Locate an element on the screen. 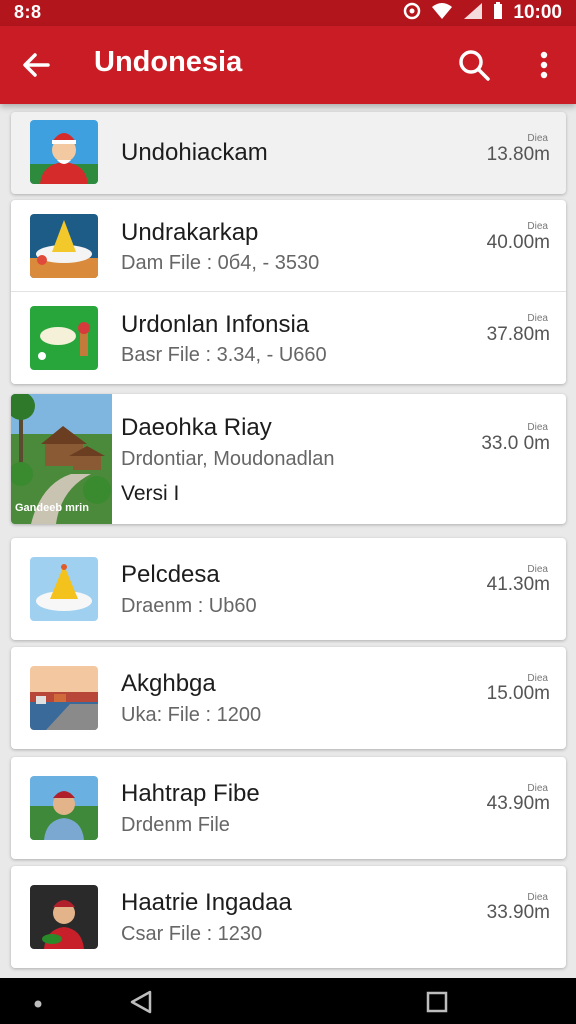  notification-icon is located at coordinates (412, 13).